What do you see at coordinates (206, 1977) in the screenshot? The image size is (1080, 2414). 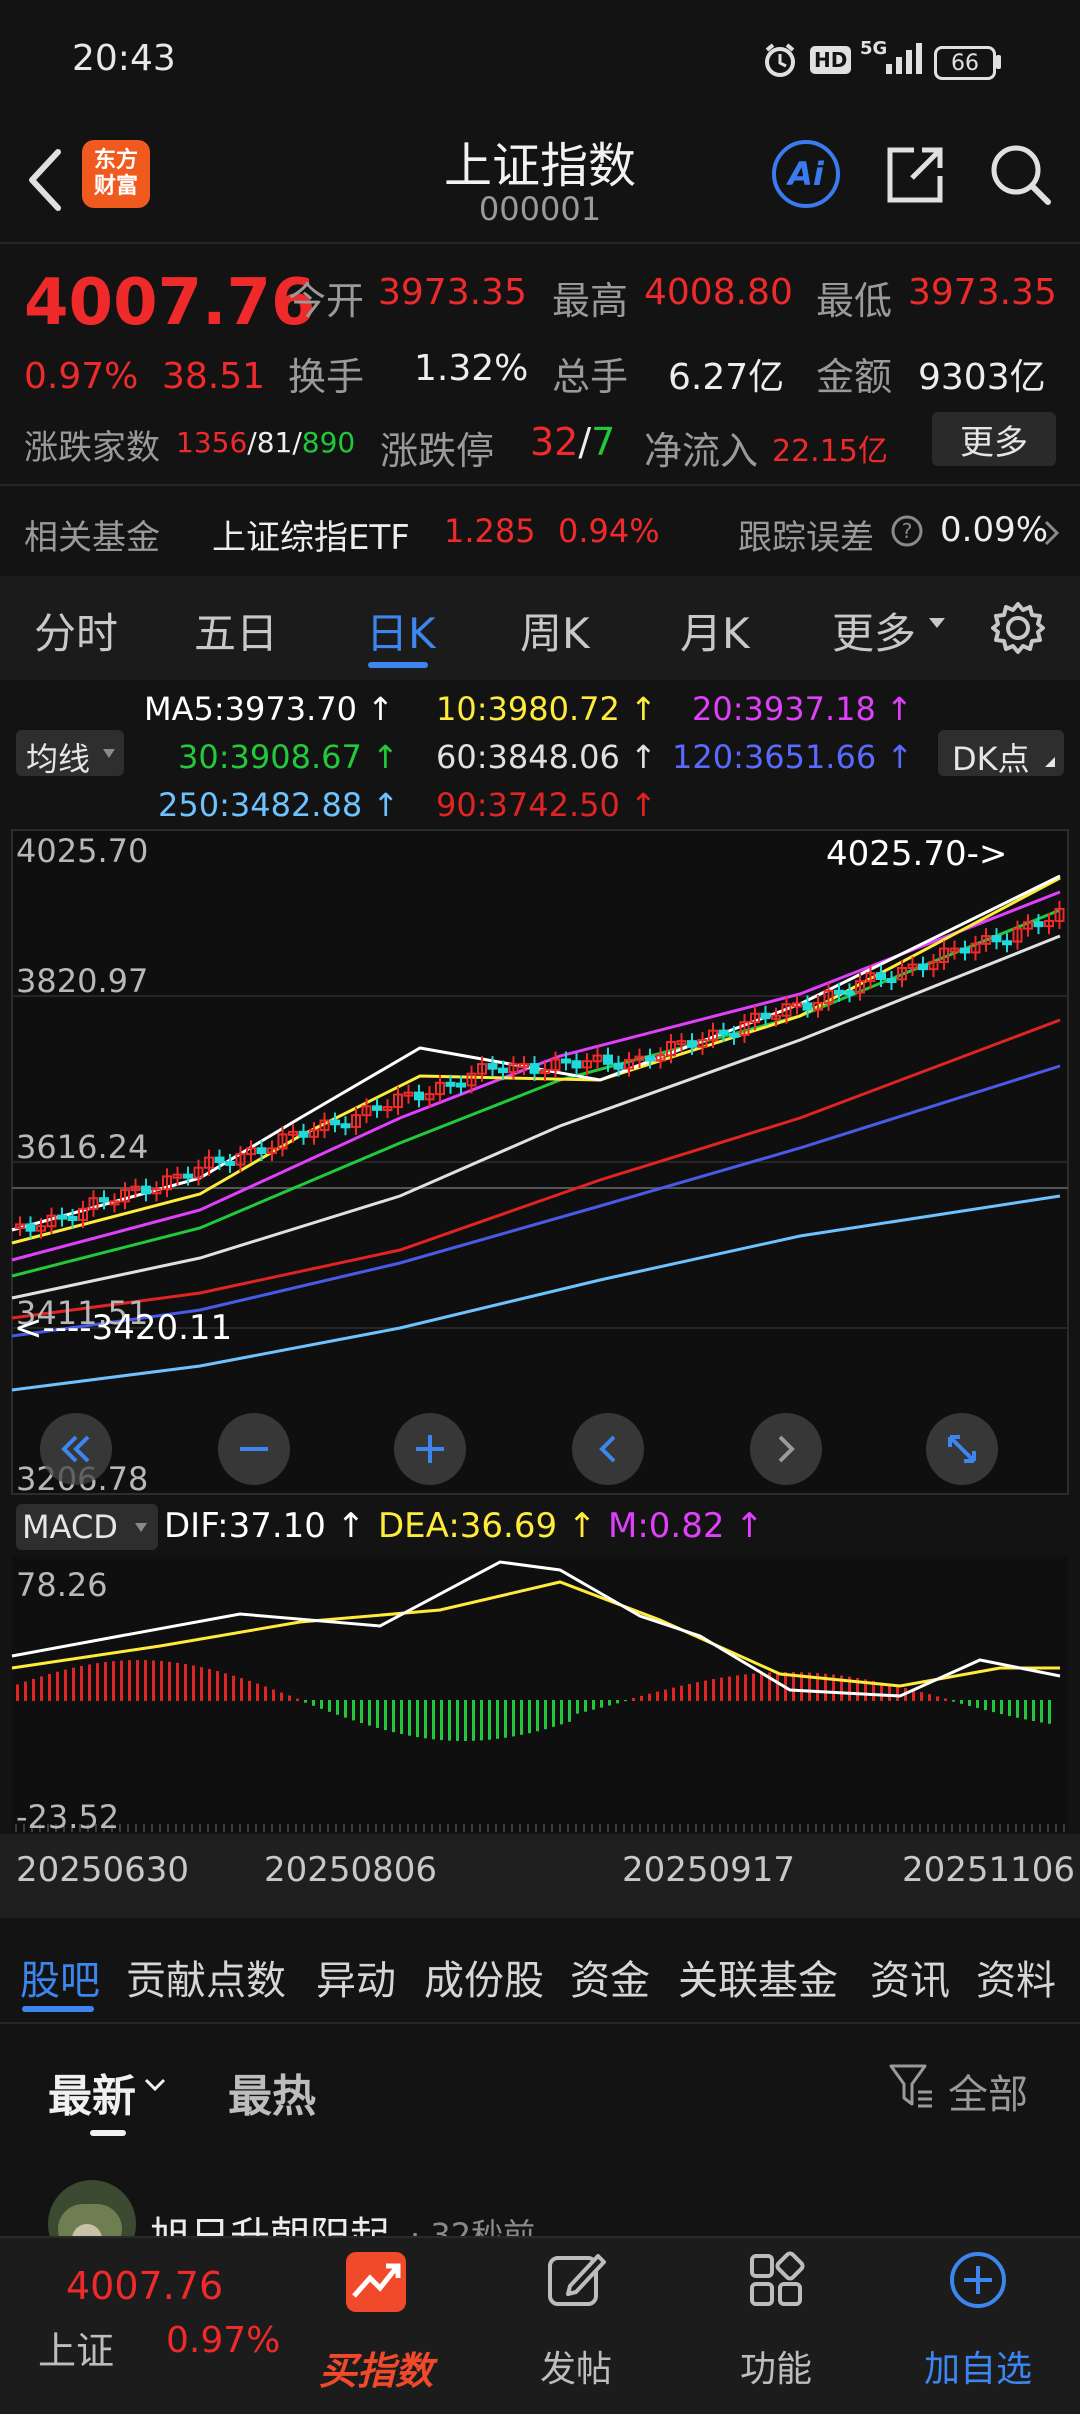 I see `tab-contribution: 贡献点数` at bounding box center [206, 1977].